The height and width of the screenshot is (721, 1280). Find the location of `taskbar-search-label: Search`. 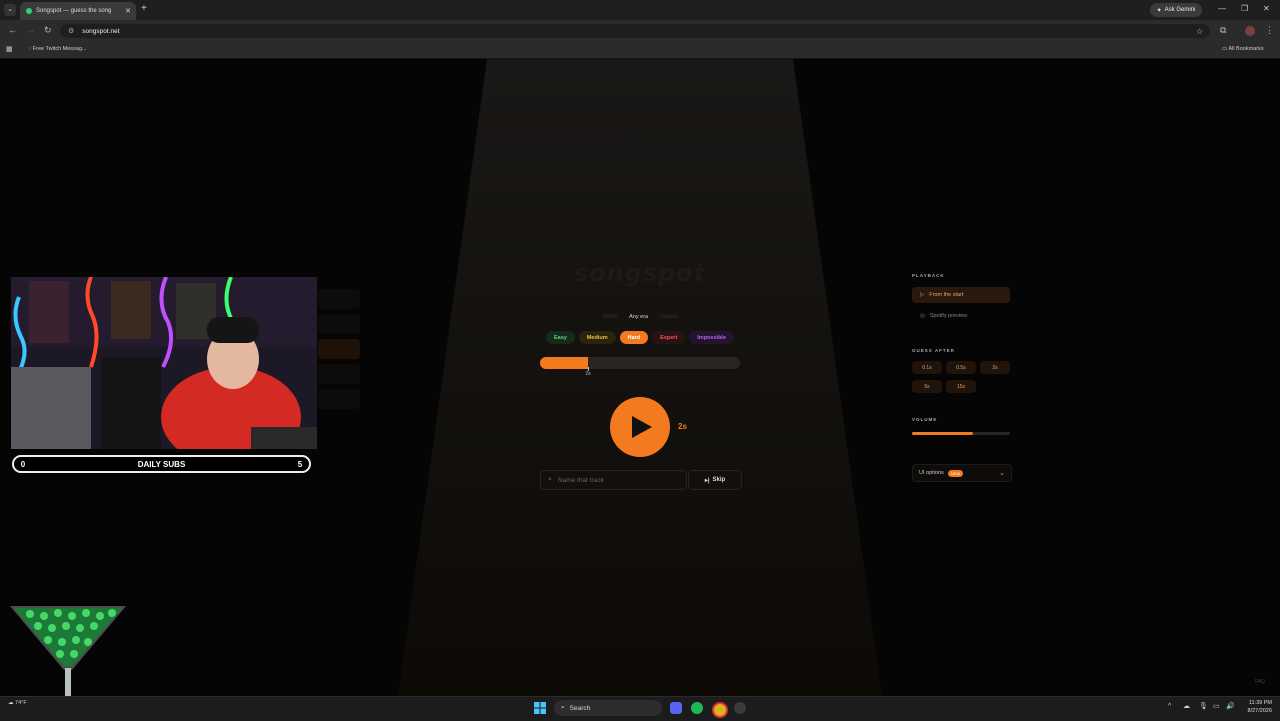

taskbar-search-label: Search is located at coordinates (580, 708).